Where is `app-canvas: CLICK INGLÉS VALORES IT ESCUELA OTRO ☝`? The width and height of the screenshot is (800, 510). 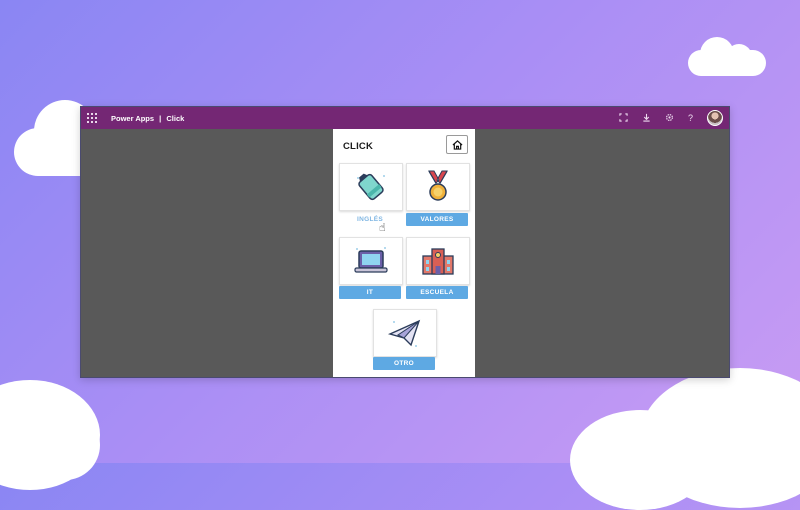 app-canvas: CLICK INGLÉS VALORES IT ESCUELA OTRO ☝ is located at coordinates (404, 253).